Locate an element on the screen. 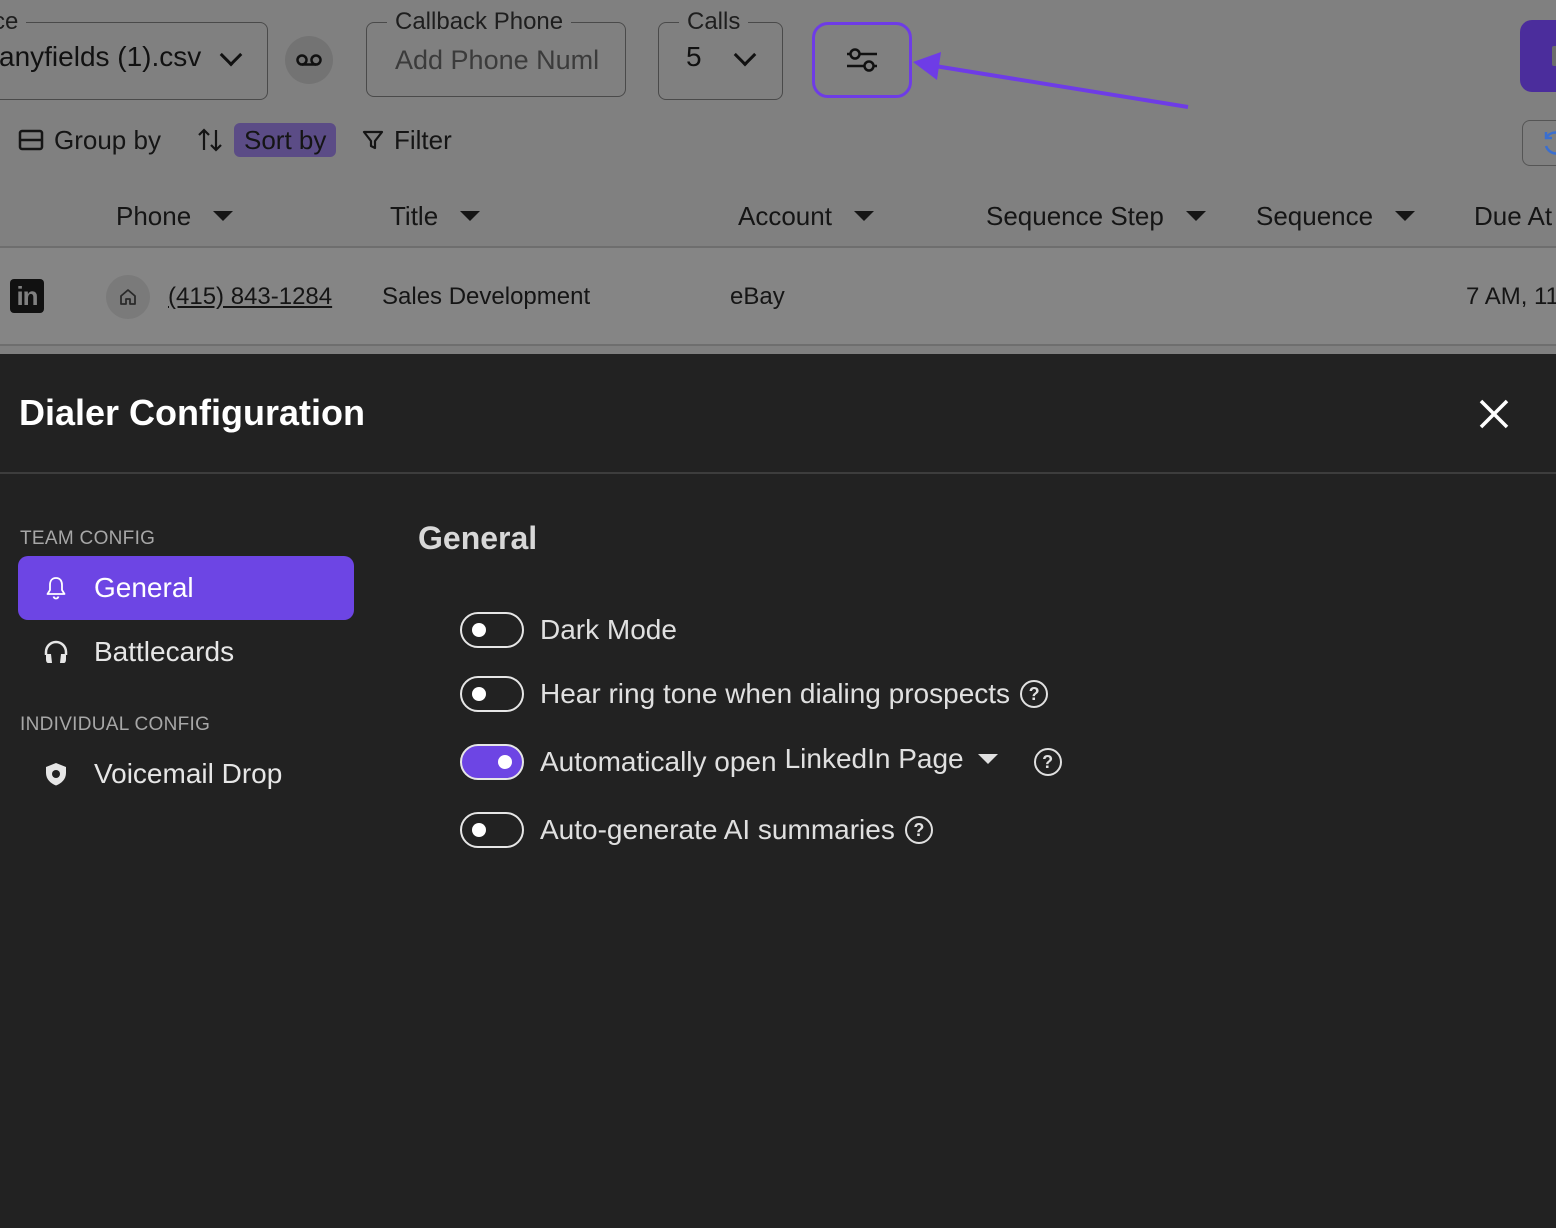  column-header-title: Title is located at coordinates (435, 216).